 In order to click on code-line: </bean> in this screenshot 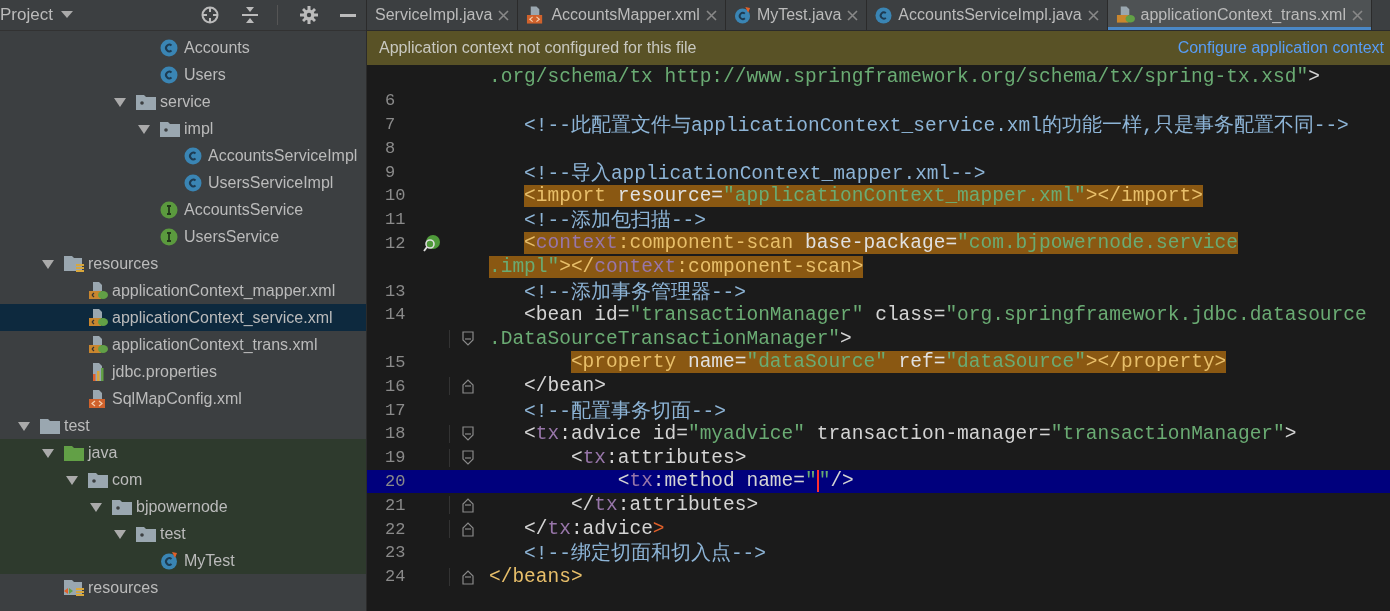, I will do `click(565, 386)`.